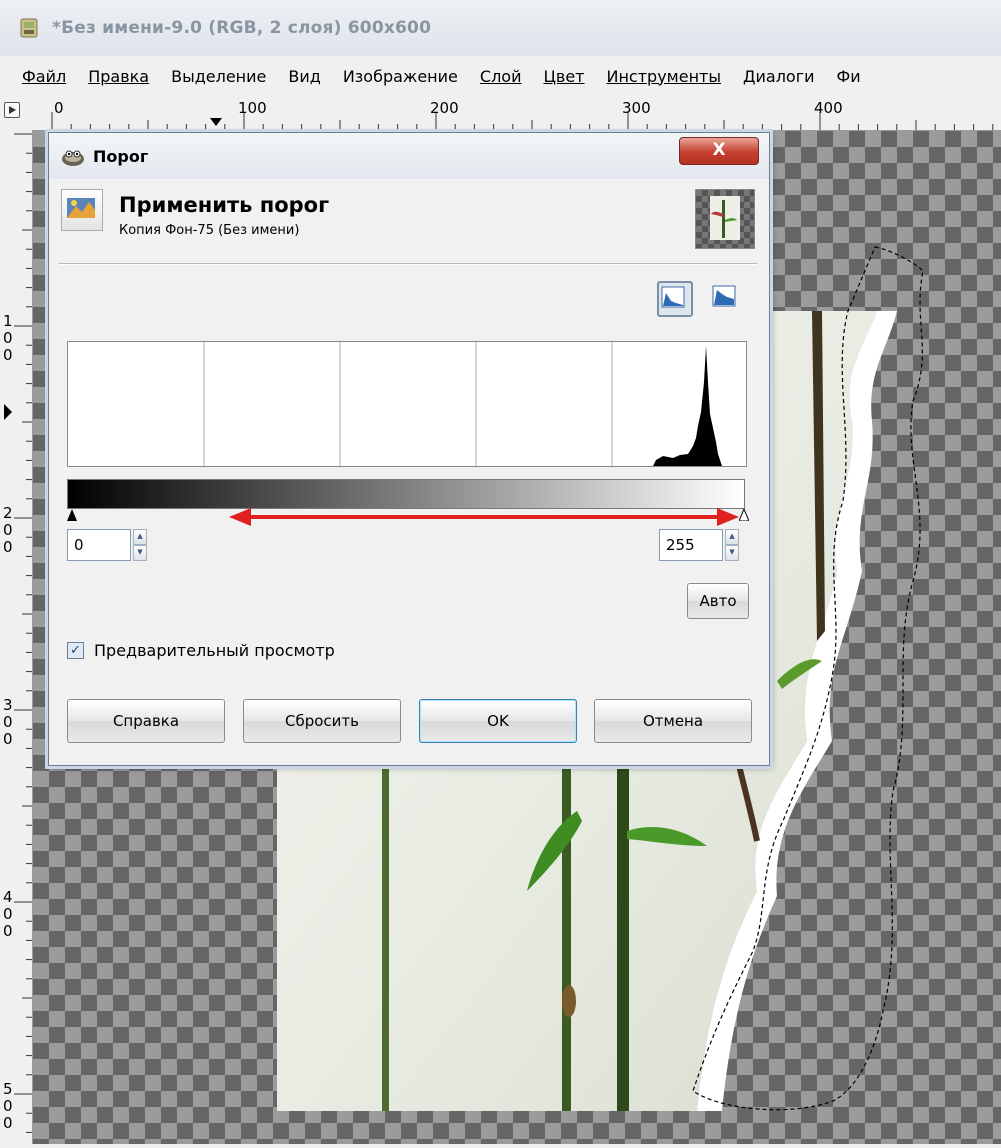 The width and height of the screenshot is (1001, 1148). Describe the element at coordinates (725, 219) in the screenshot. I see `layer-thumbnail` at that location.